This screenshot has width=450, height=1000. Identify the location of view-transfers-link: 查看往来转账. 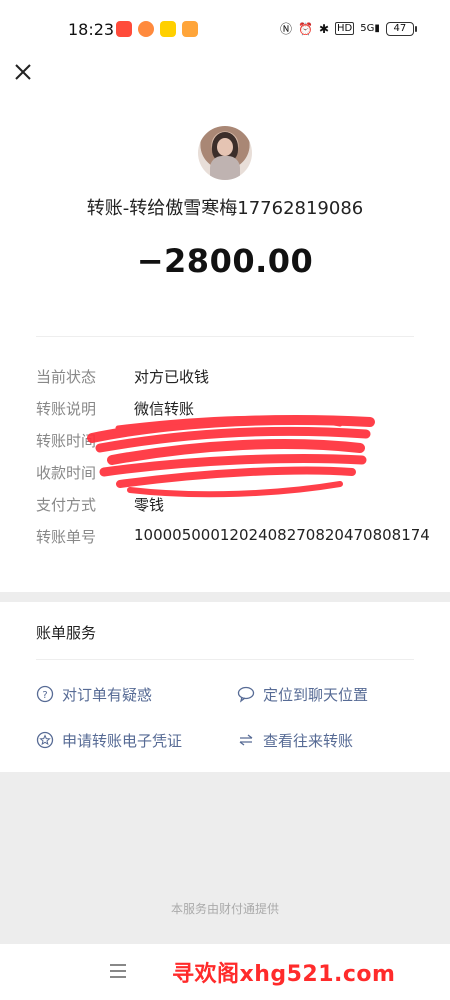
(295, 740).